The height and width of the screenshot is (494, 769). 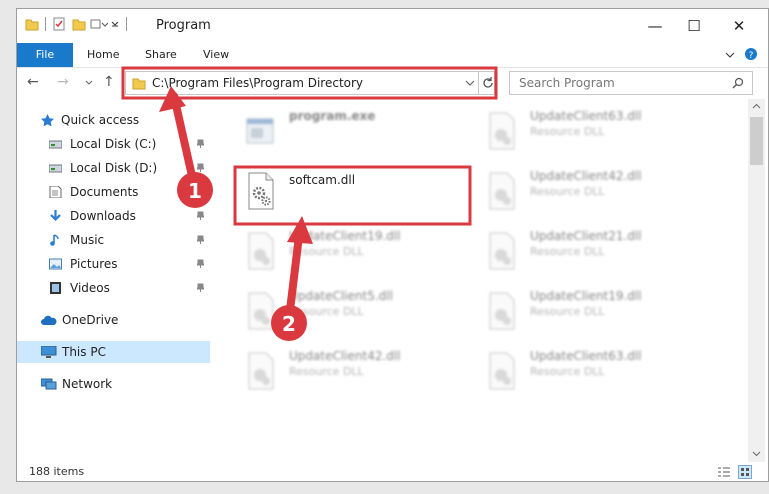 I want to click on item-count: 188 items, so click(x=57, y=471).